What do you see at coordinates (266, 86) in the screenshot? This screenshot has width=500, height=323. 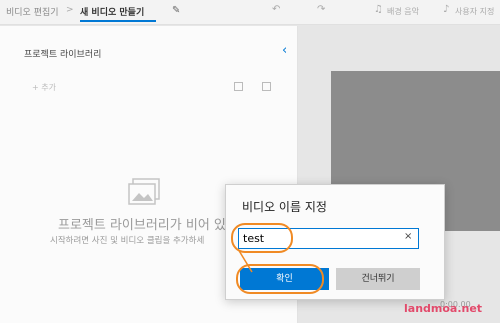 I see `view-grid-small-icon` at bounding box center [266, 86].